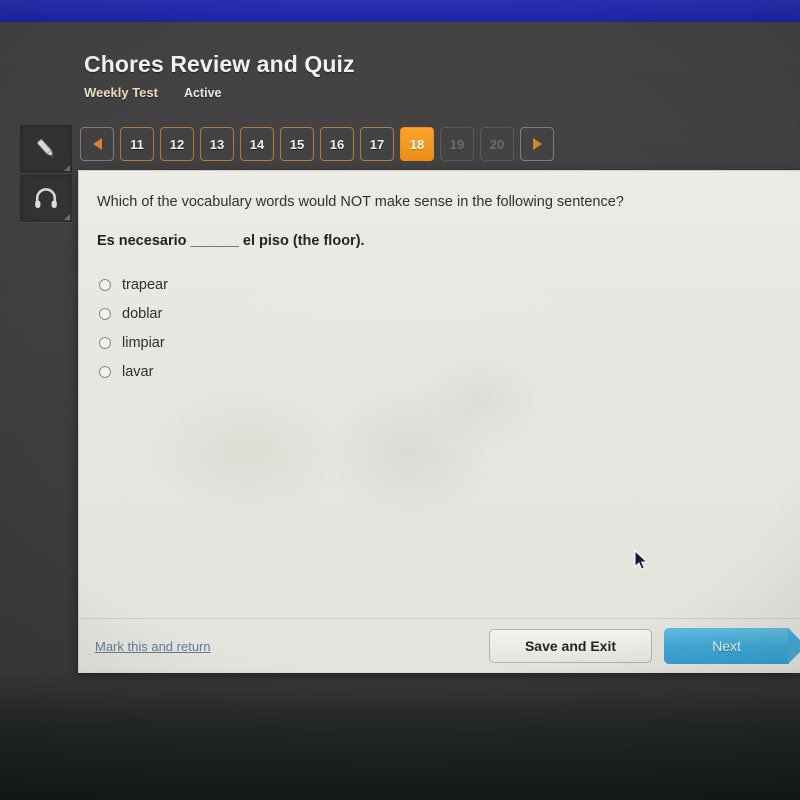 The image size is (800, 800). I want to click on tool-button-annotate, so click(46, 149).